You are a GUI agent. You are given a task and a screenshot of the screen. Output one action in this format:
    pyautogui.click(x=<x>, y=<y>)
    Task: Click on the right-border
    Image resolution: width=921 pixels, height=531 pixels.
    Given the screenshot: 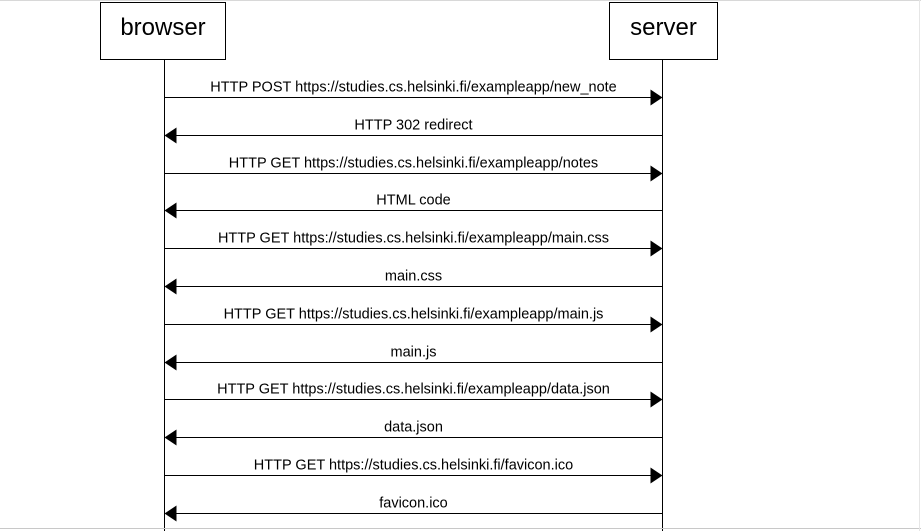 What is the action you would take?
    pyautogui.click(x=919, y=265)
    